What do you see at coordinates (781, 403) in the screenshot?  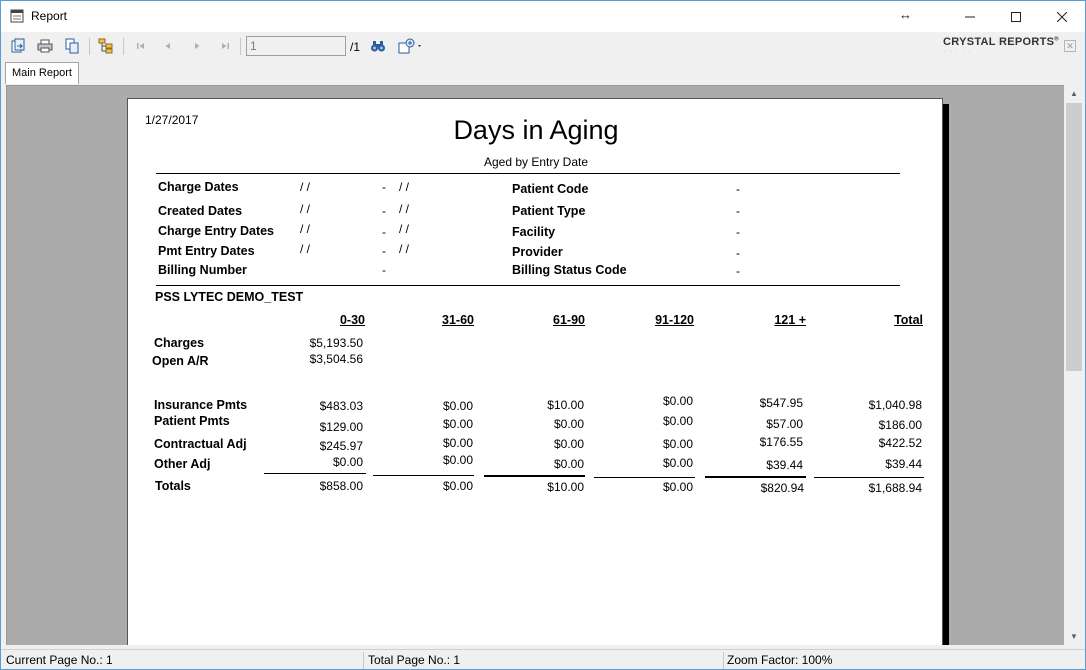 I see `row-value: $547.95` at bounding box center [781, 403].